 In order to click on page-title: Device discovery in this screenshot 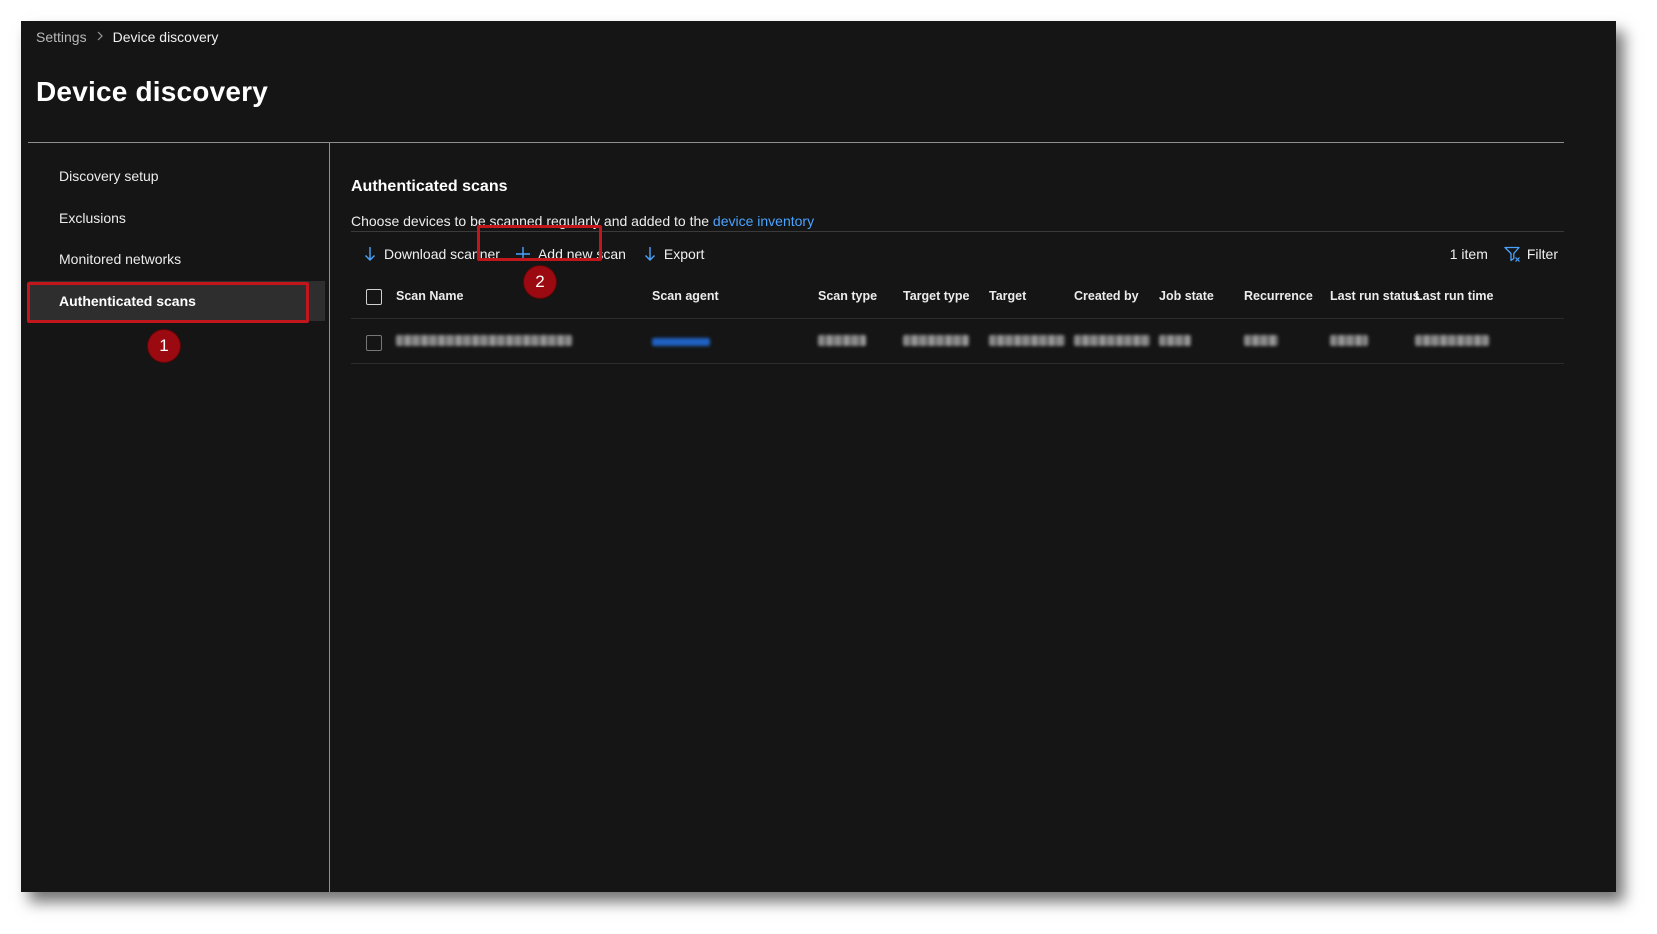, I will do `click(152, 91)`.